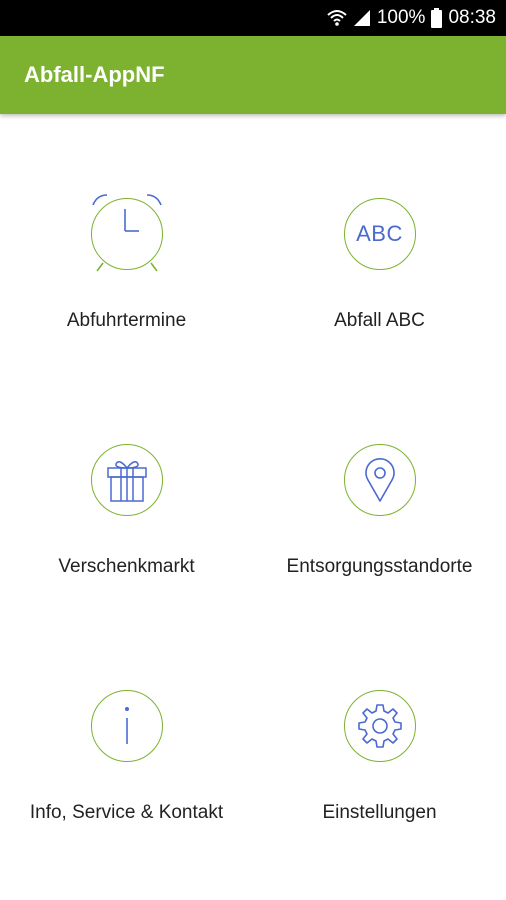 Image resolution: width=506 pixels, height=900 pixels. Describe the element at coordinates (379, 812) in the screenshot. I see `menu-item-label: Einstellungen` at that location.